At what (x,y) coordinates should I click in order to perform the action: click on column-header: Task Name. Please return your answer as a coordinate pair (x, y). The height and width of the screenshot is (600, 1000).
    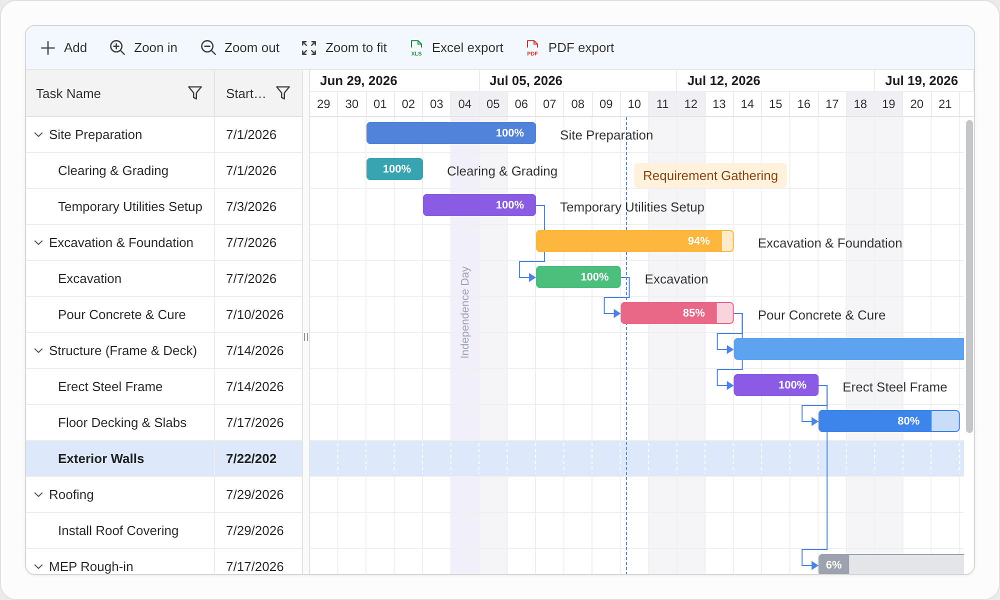
    Looking at the image, I should click on (69, 93).